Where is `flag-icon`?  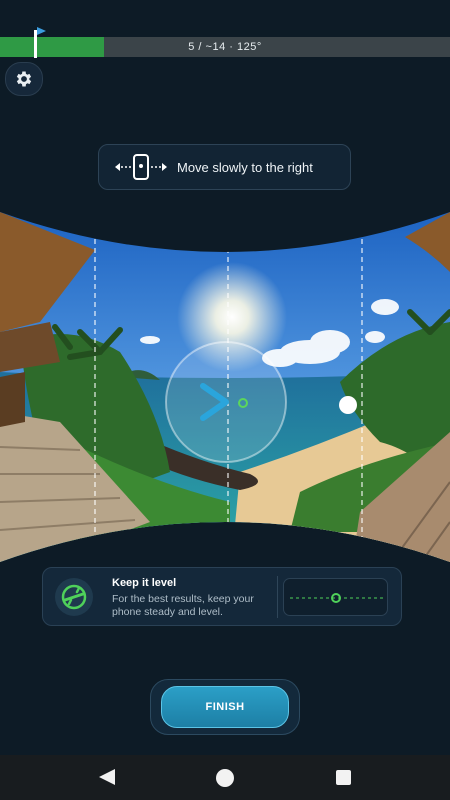
flag-icon is located at coordinates (41, 31).